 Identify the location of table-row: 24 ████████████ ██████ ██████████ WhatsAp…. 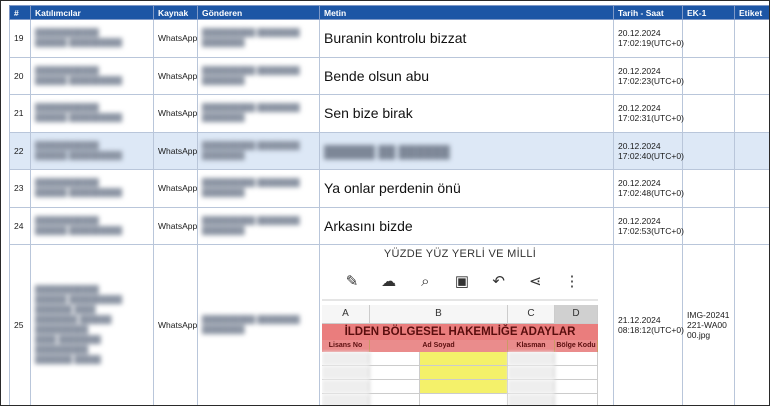
(389, 225).